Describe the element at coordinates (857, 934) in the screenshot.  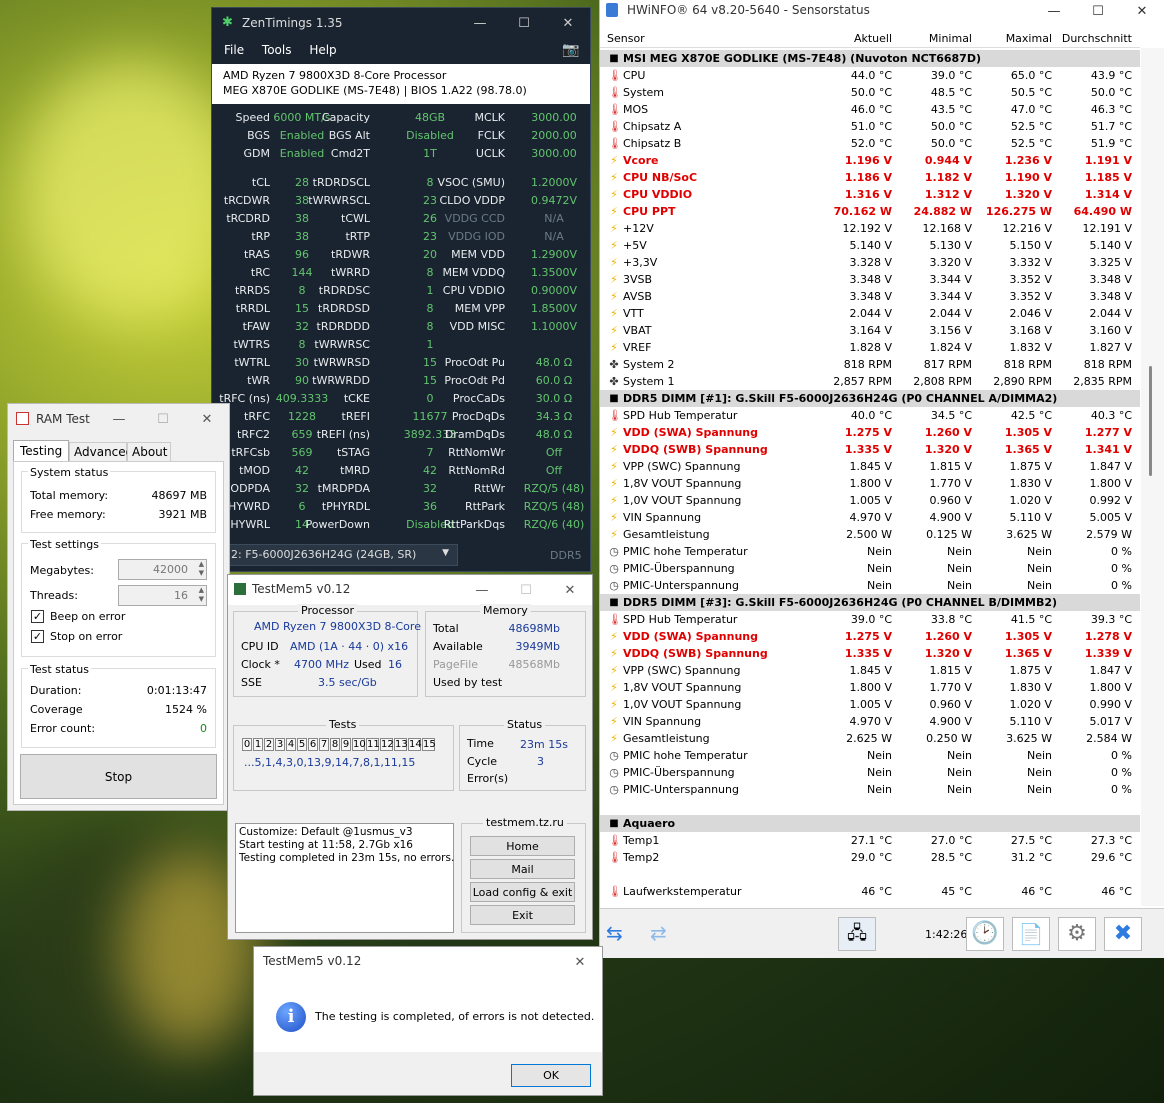
I see `network-icon: 🖧` at that location.